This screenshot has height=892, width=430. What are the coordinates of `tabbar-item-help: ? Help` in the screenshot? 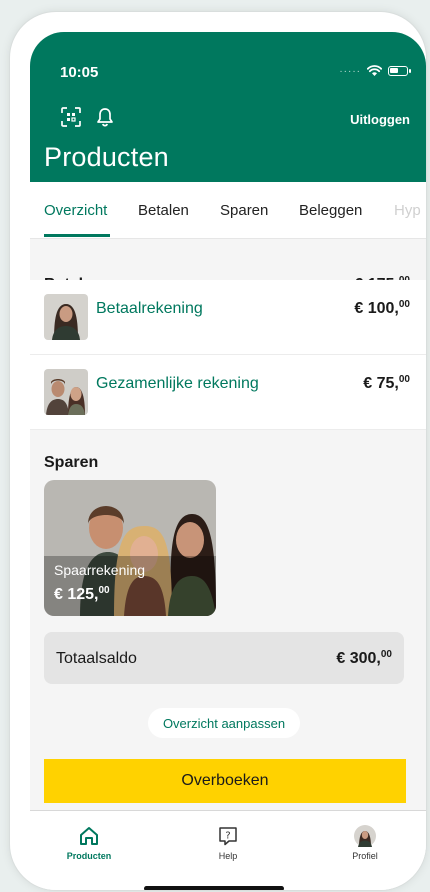 It's located at (228, 843).